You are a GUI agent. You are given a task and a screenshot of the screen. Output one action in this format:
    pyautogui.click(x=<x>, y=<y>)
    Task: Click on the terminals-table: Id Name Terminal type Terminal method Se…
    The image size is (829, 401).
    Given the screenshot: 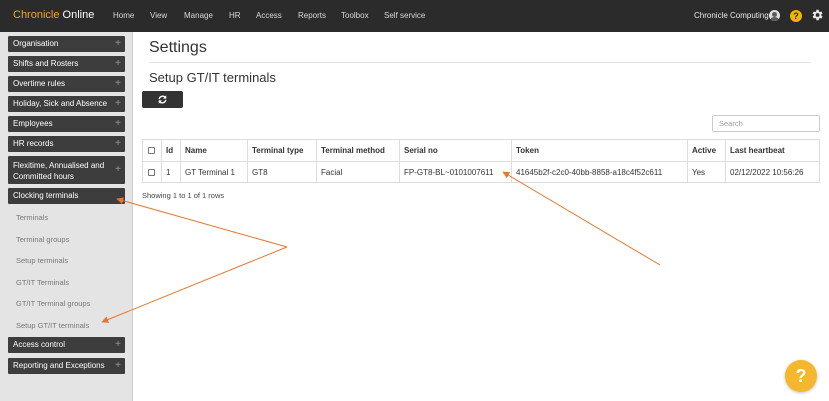 What is the action you would take?
    pyautogui.click(x=481, y=161)
    